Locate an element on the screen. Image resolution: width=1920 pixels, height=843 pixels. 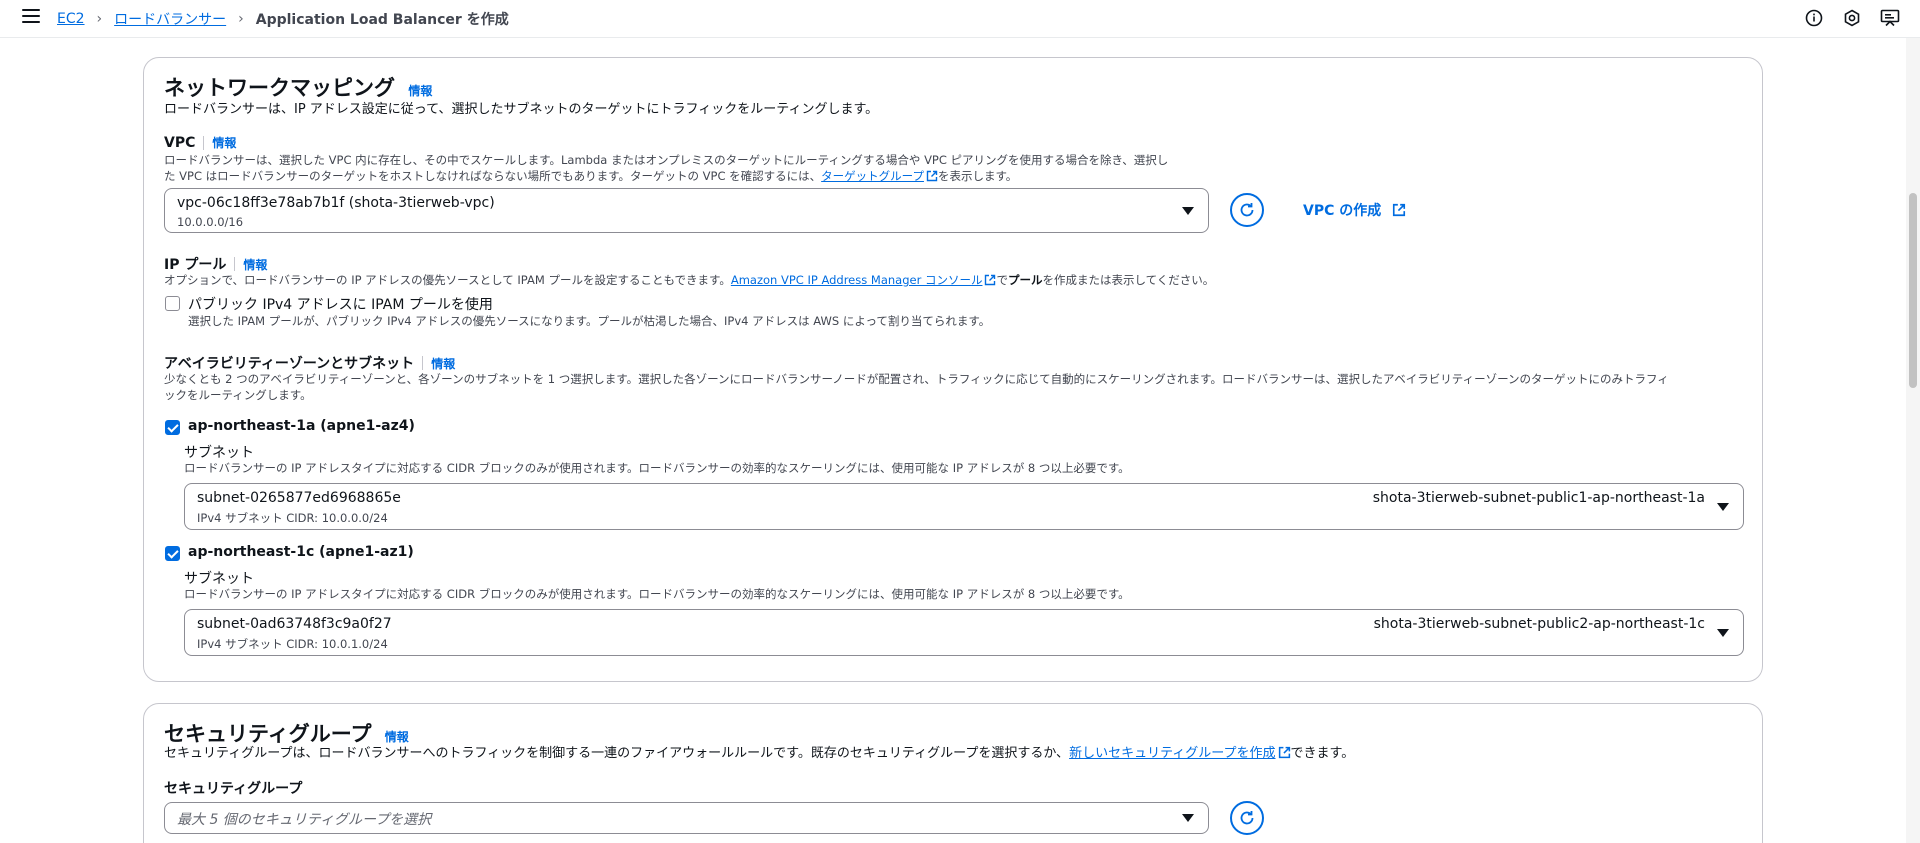
ip-pool-desc-bold: プール is located at coordinates (1025, 280).